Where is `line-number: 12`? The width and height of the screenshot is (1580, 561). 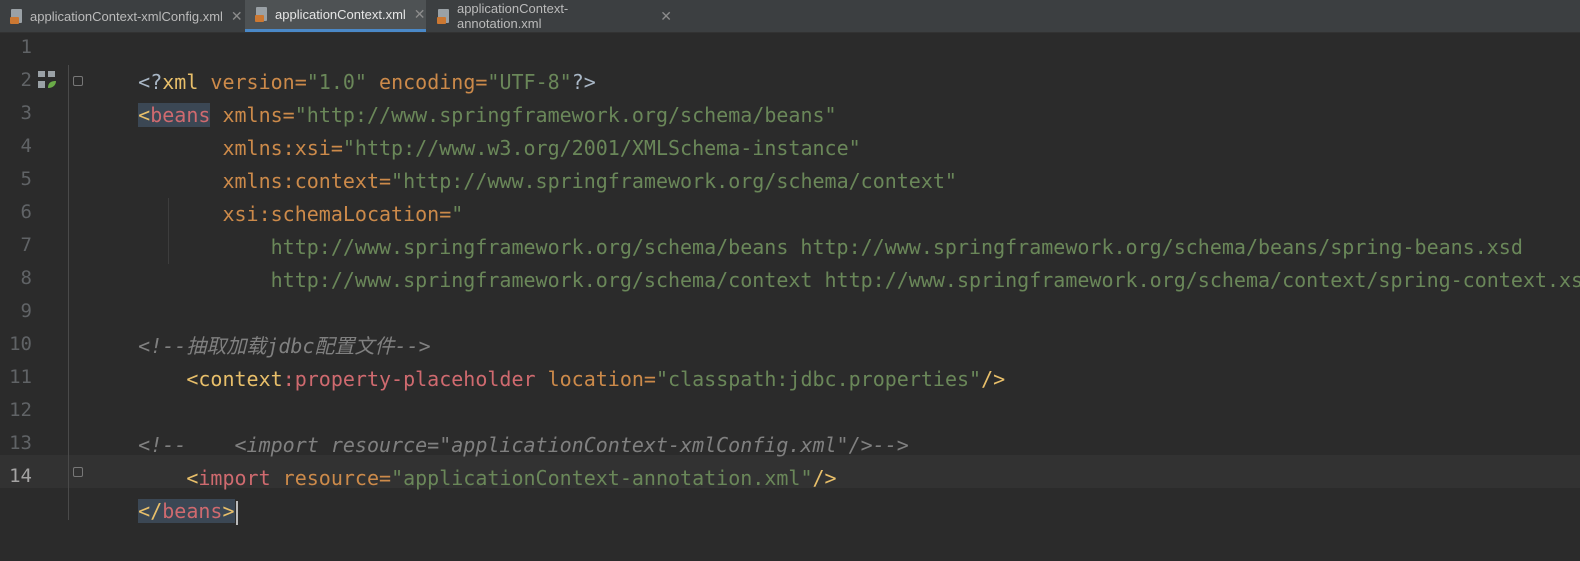
line-number: 12 is located at coordinates (20, 410).